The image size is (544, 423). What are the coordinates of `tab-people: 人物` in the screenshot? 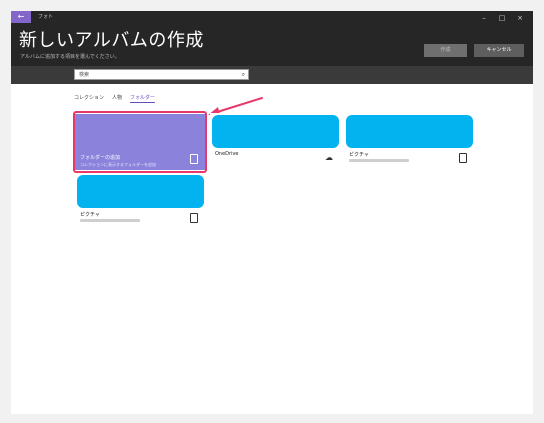 It's located at (117, 98).